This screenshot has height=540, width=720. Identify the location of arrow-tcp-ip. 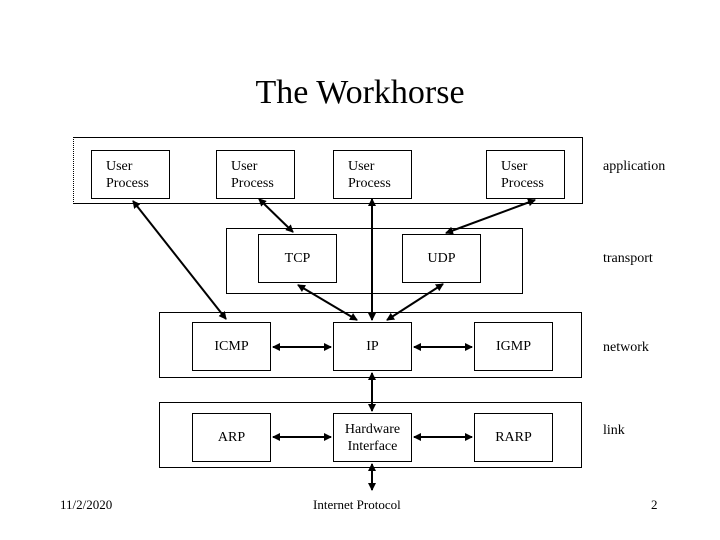
(327, 302).